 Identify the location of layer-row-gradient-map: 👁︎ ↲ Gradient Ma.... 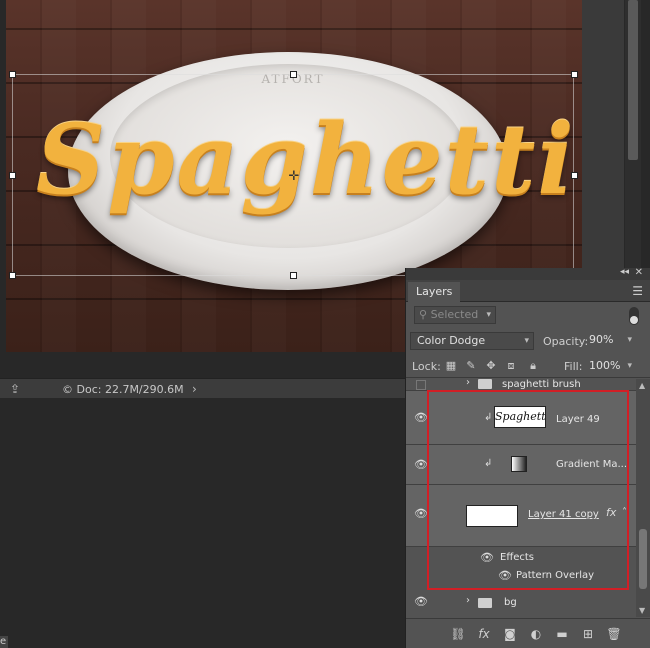
(521, 465).